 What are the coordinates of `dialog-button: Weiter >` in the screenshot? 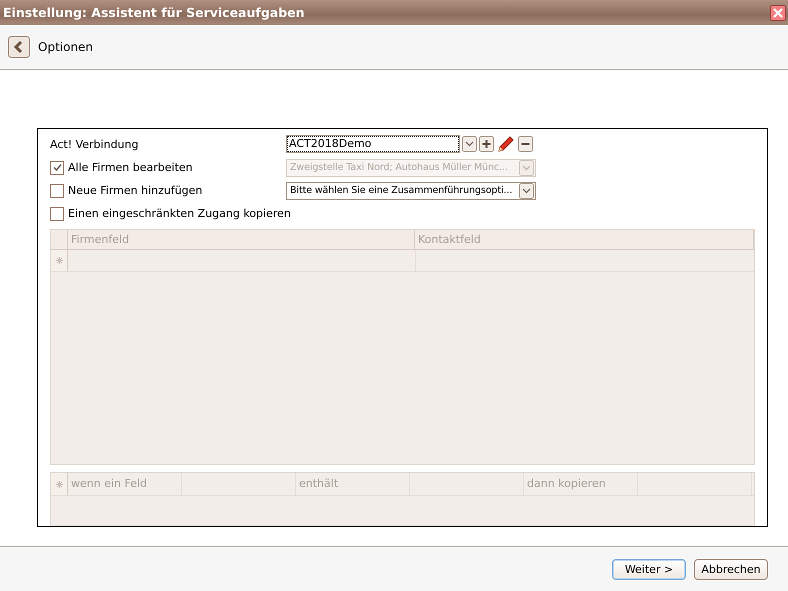 It's located at (649, 569).